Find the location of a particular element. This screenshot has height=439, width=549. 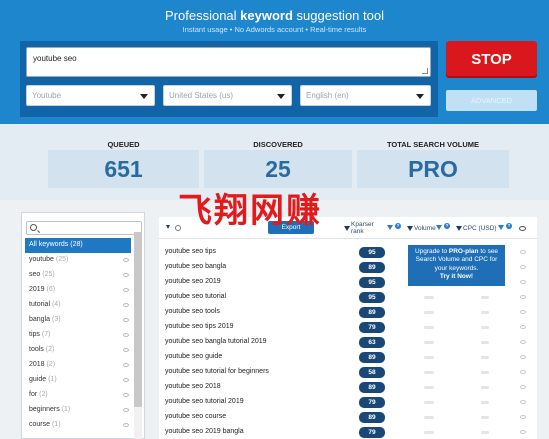

sidebar-item: youtube (25) is located at coordinates (78, 260).